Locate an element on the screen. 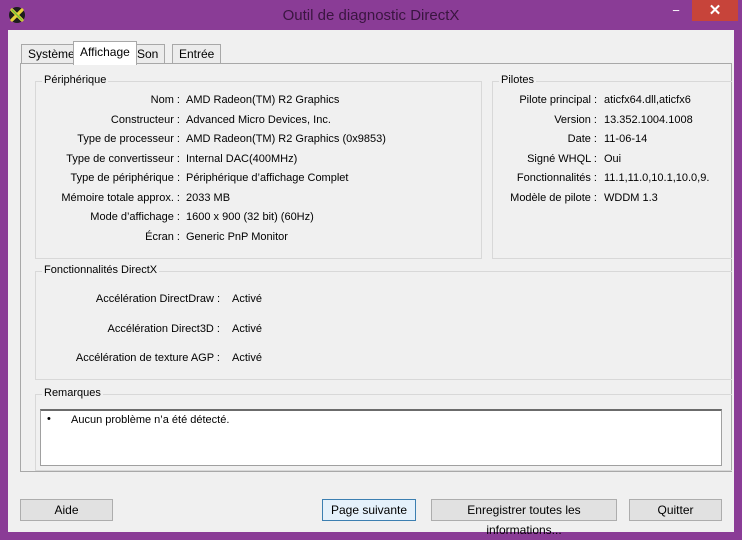  device-value: Generic PnP Monitor is located at coordinates (237, 237).